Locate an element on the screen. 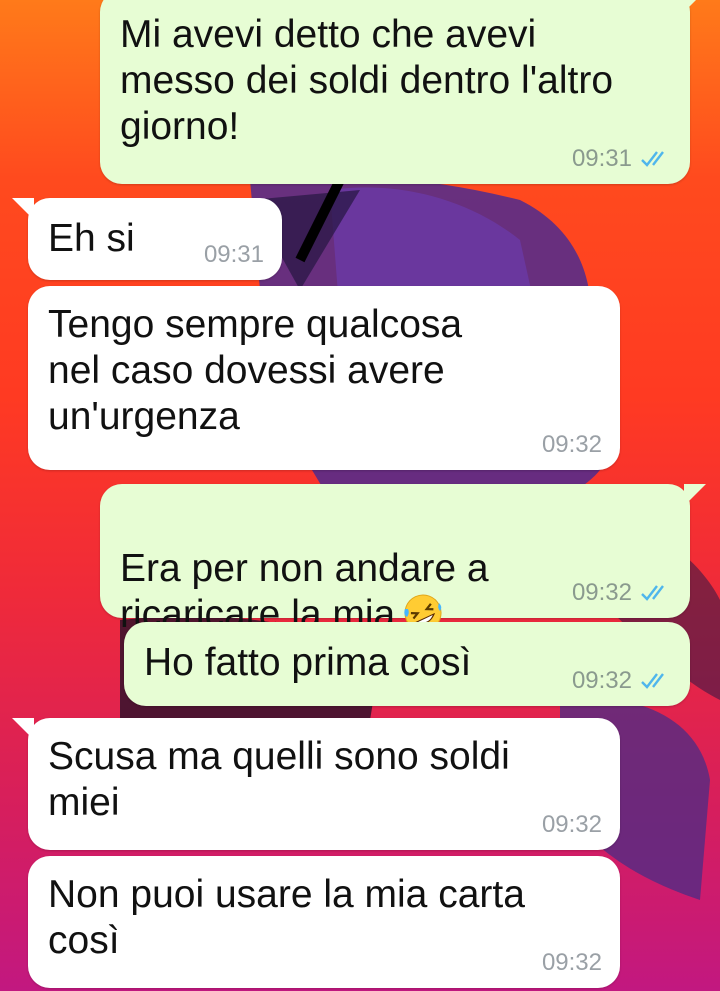 The height and width of the screenshot is (991, 720). message-bubble-outgoing: Ho fatto prima così 09:32 is located at coordinates (407, 664).